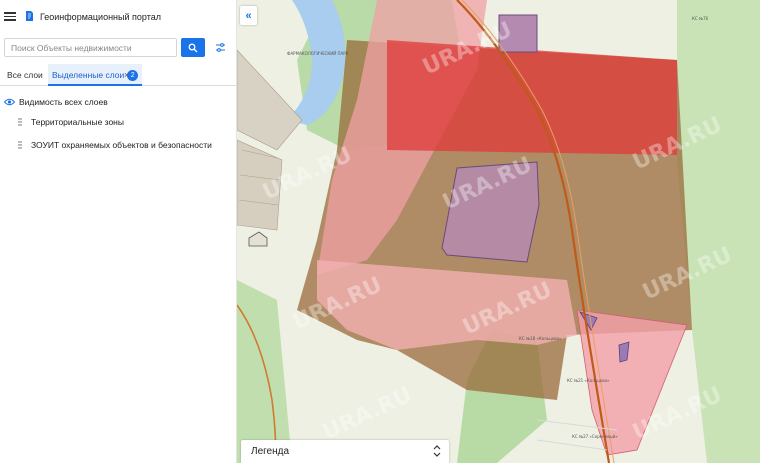 Image resolution: width=760 pixels, height=463 pixels. What do you see at coordinates (248, 15) in the screenshot?
I see `collapse-sidebar-button: «` at bounding box center [248, 15].